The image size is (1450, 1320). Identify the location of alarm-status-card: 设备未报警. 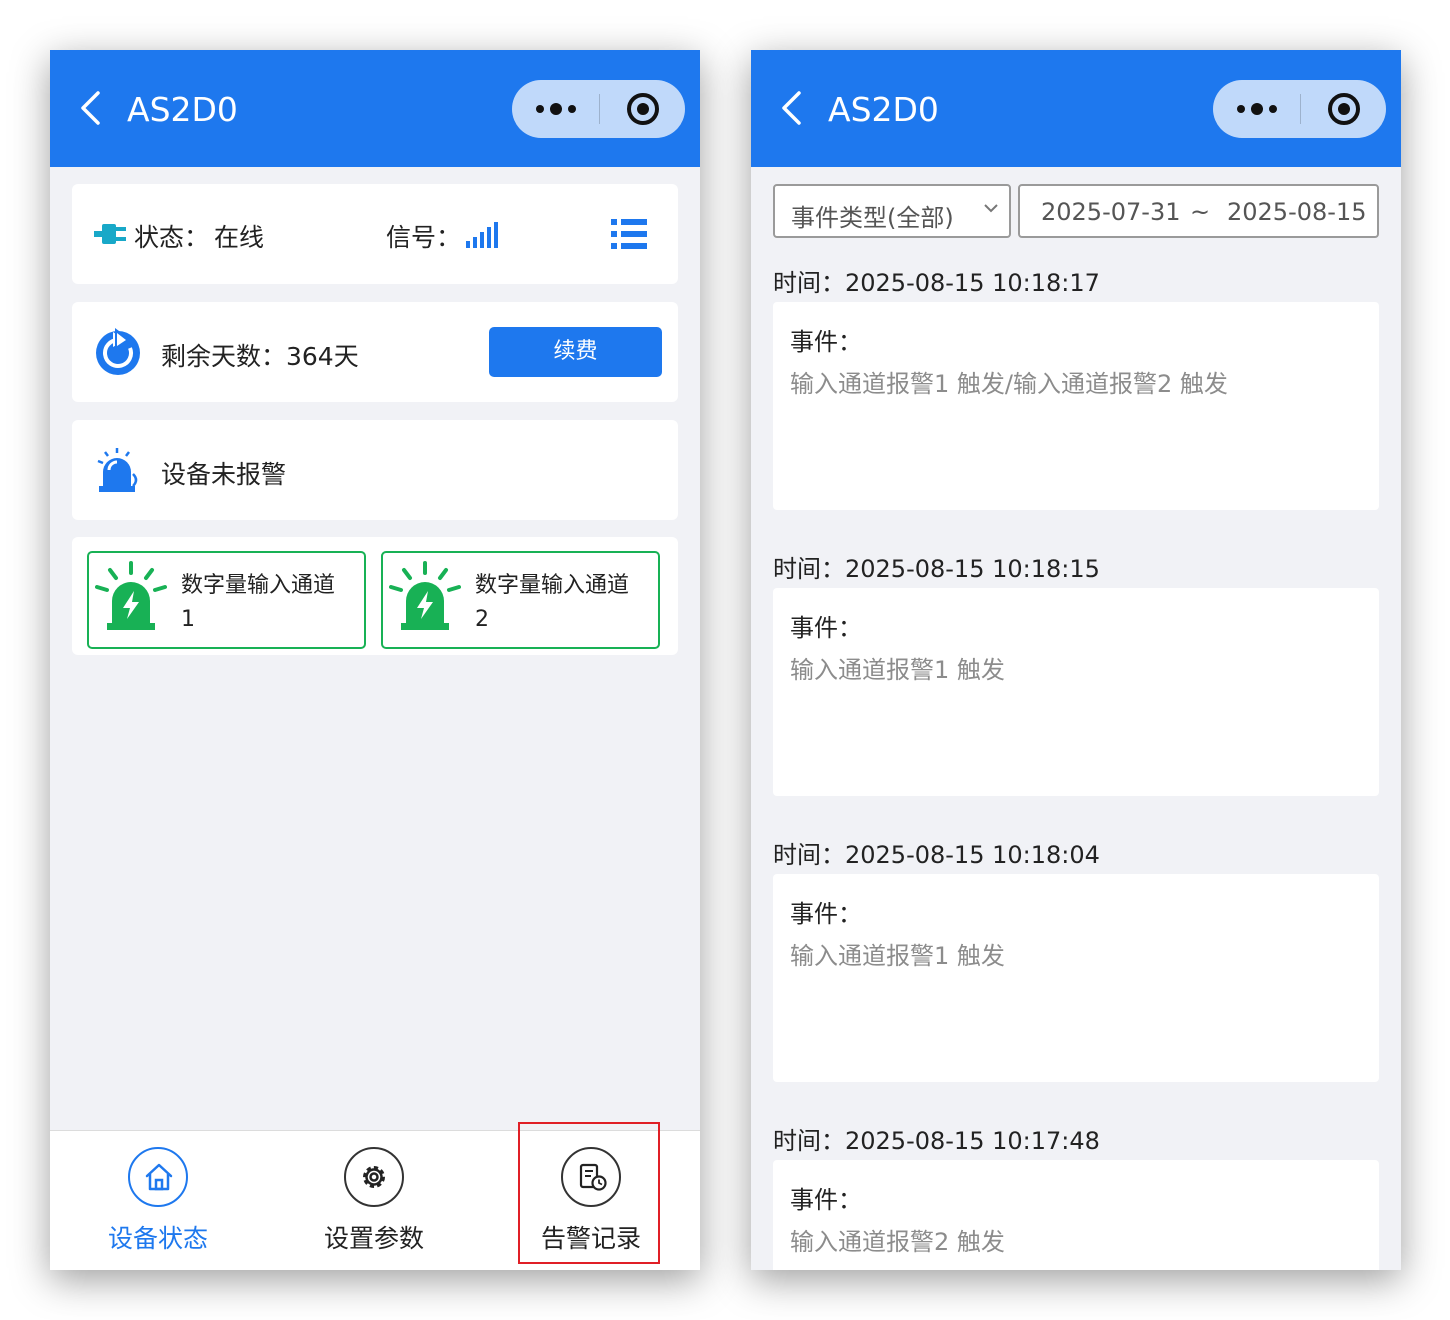
(375, 470).